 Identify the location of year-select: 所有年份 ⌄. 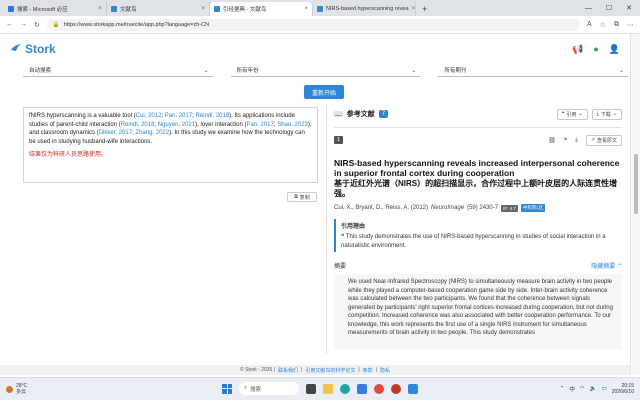
(325, 70).